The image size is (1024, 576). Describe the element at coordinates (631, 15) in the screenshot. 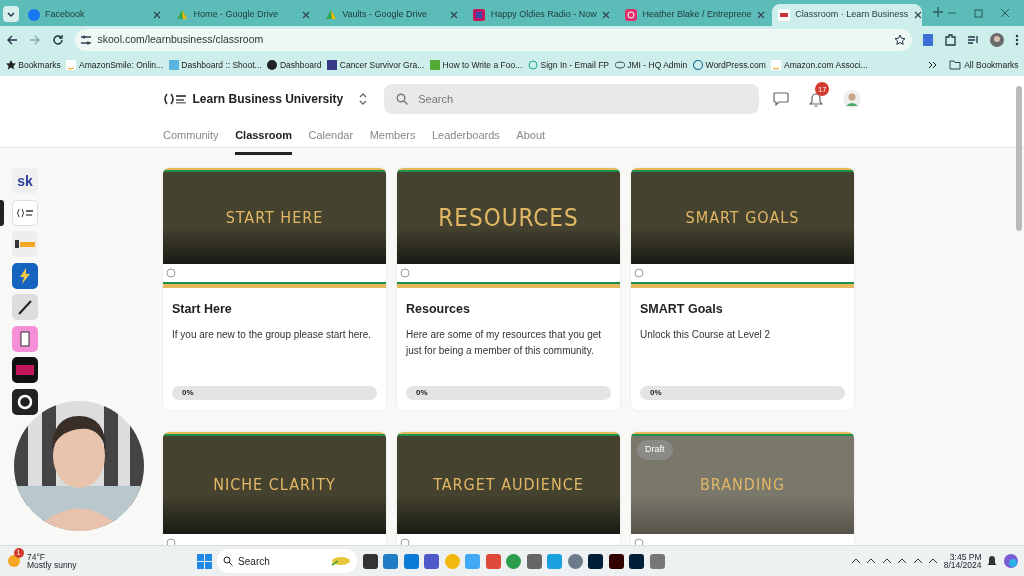

I see `camera-icon` at that location.